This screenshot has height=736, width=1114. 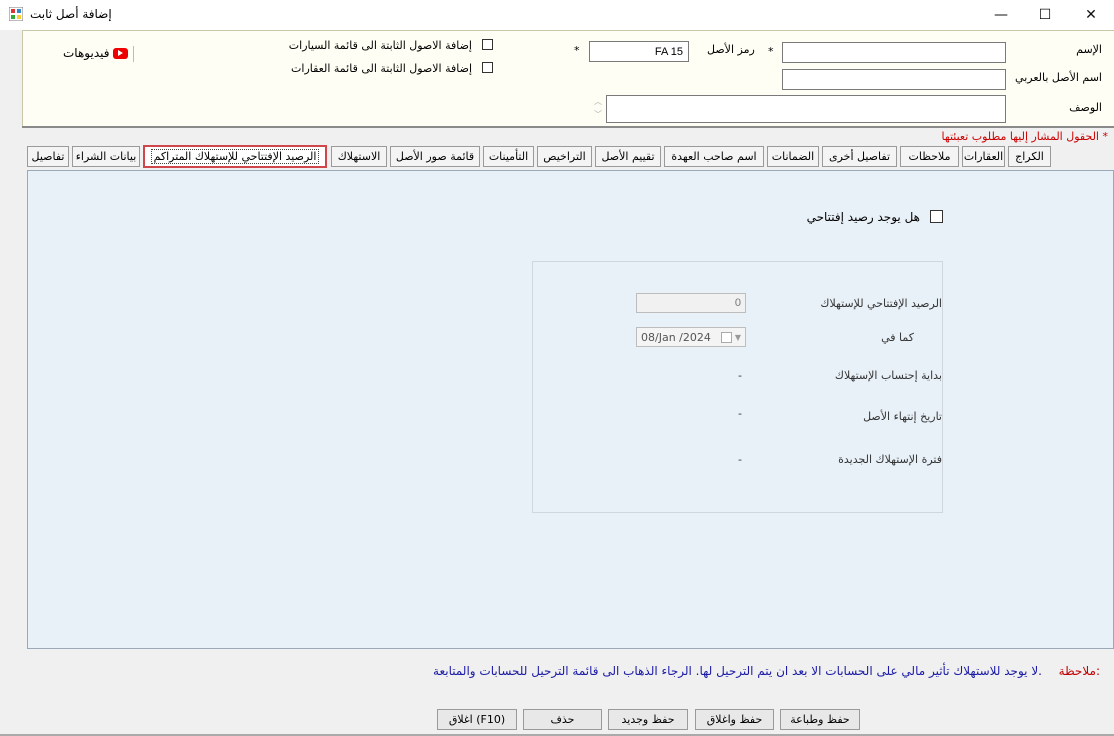 What do you see at coordinates (477, 719) in the screenshot?
I see `close-button: اغلاق (F10)` at bounding box center [477, 719].